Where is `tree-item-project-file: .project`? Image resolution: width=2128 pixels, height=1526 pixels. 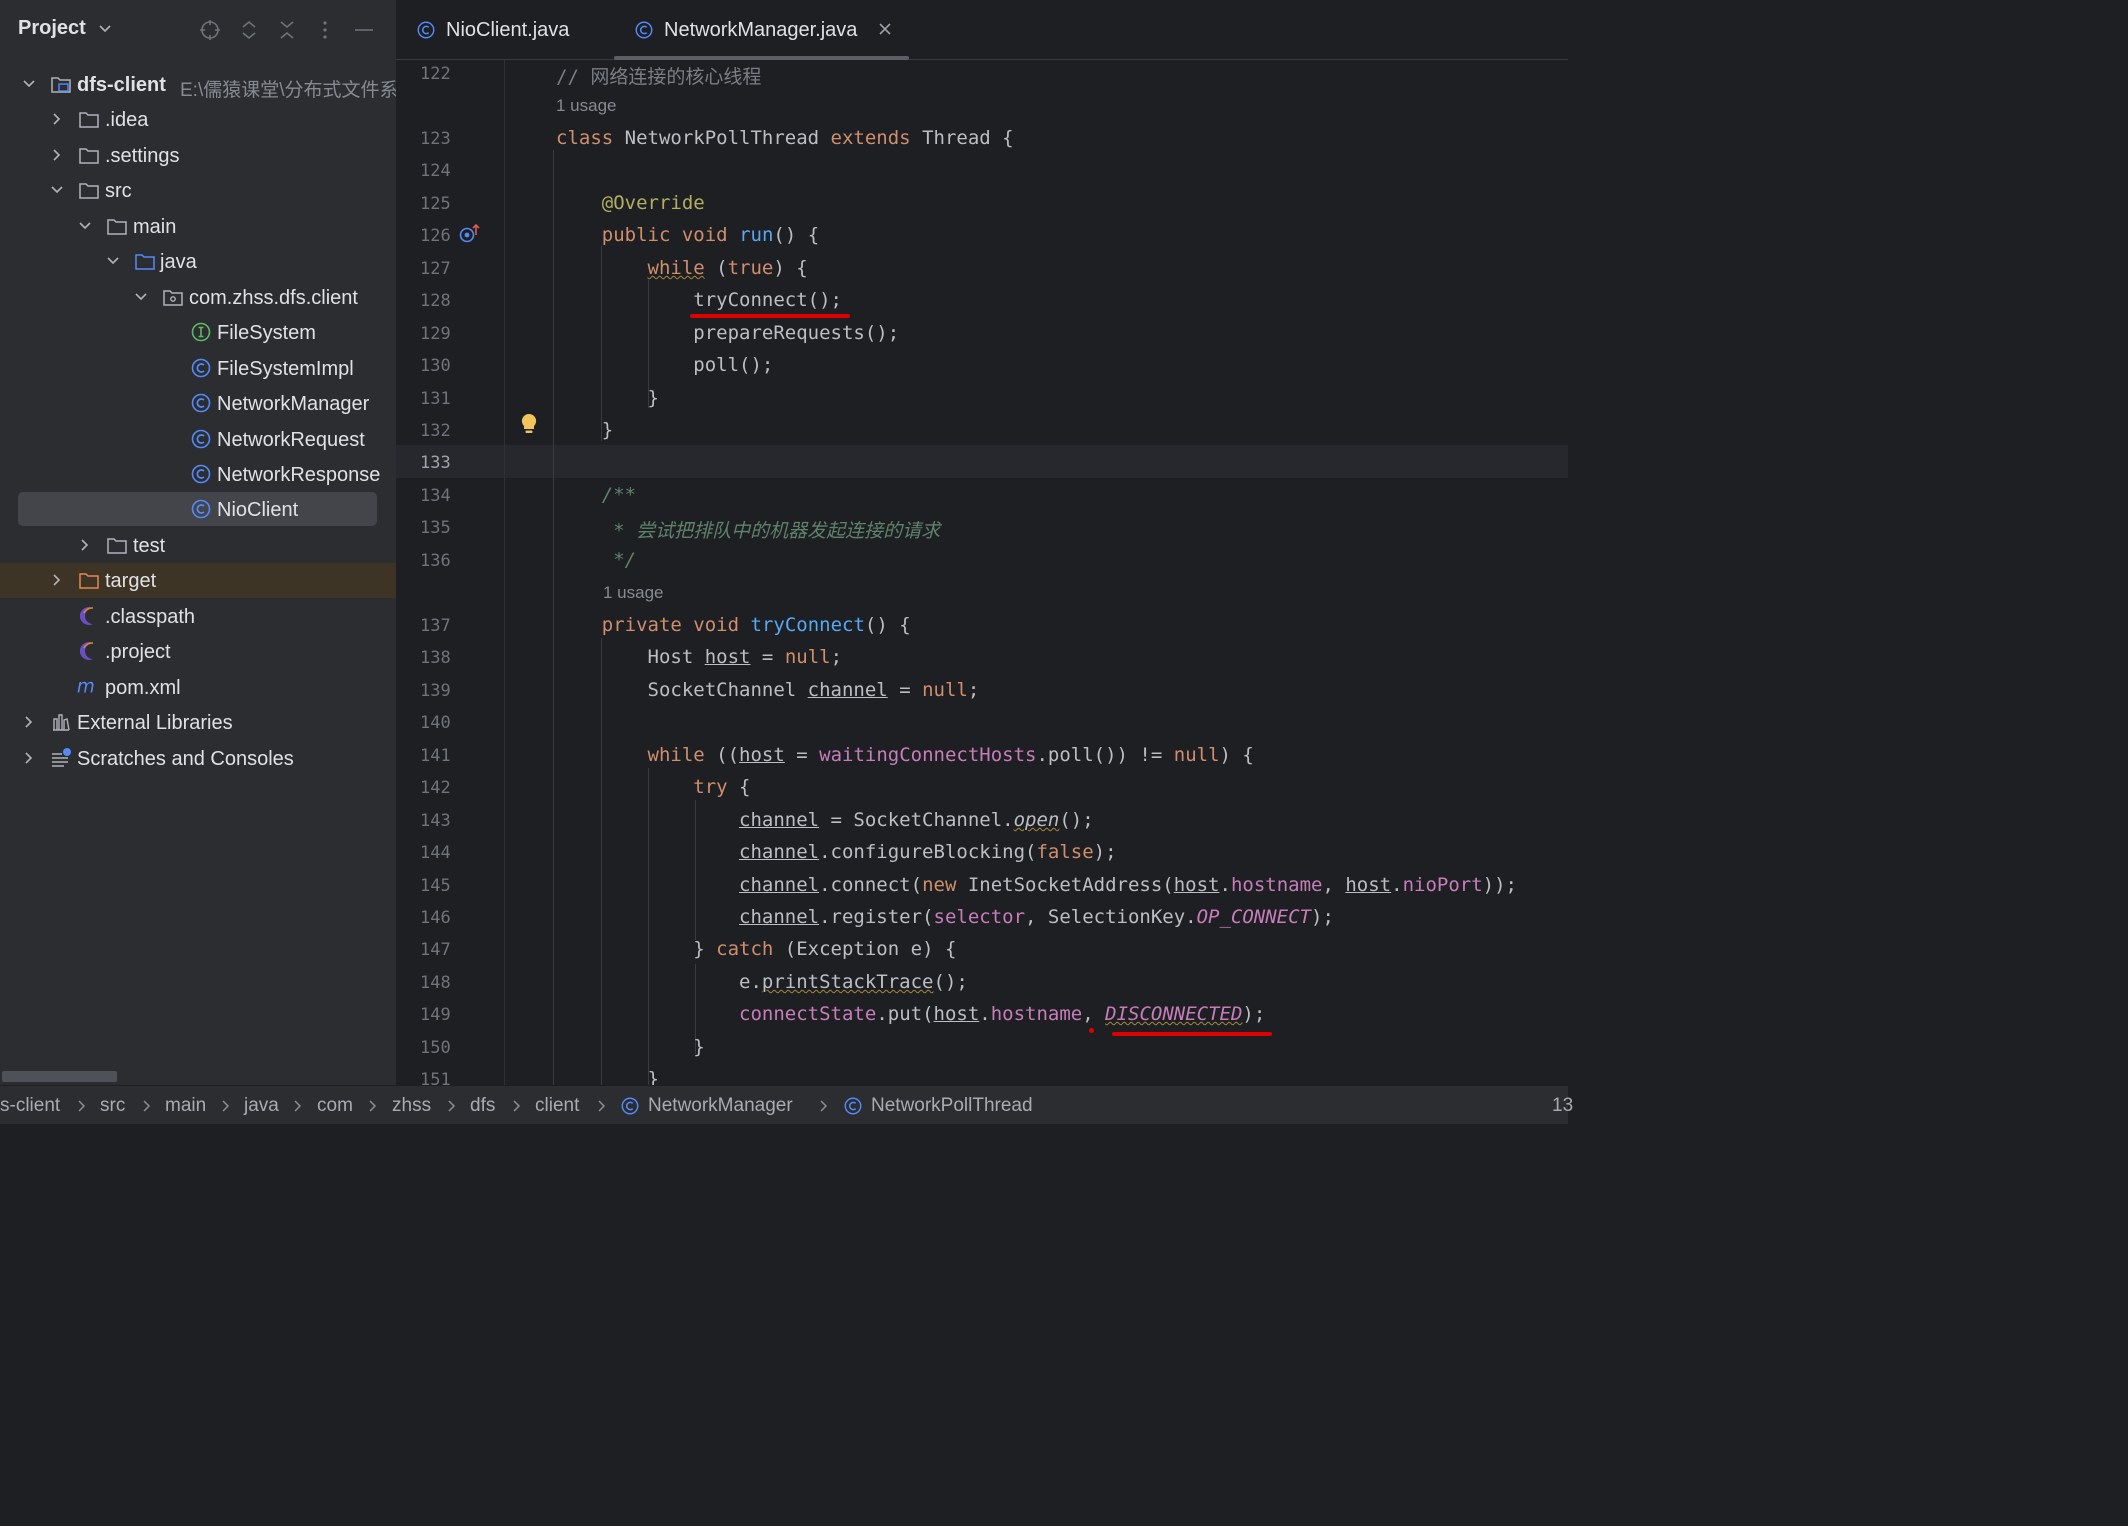 tree-item-project-file: .project is located at coordinates (198, 651).